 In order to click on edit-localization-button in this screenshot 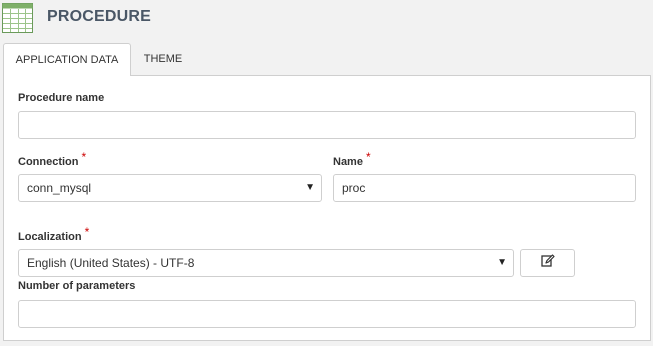, I will do `click(547, 263)`.